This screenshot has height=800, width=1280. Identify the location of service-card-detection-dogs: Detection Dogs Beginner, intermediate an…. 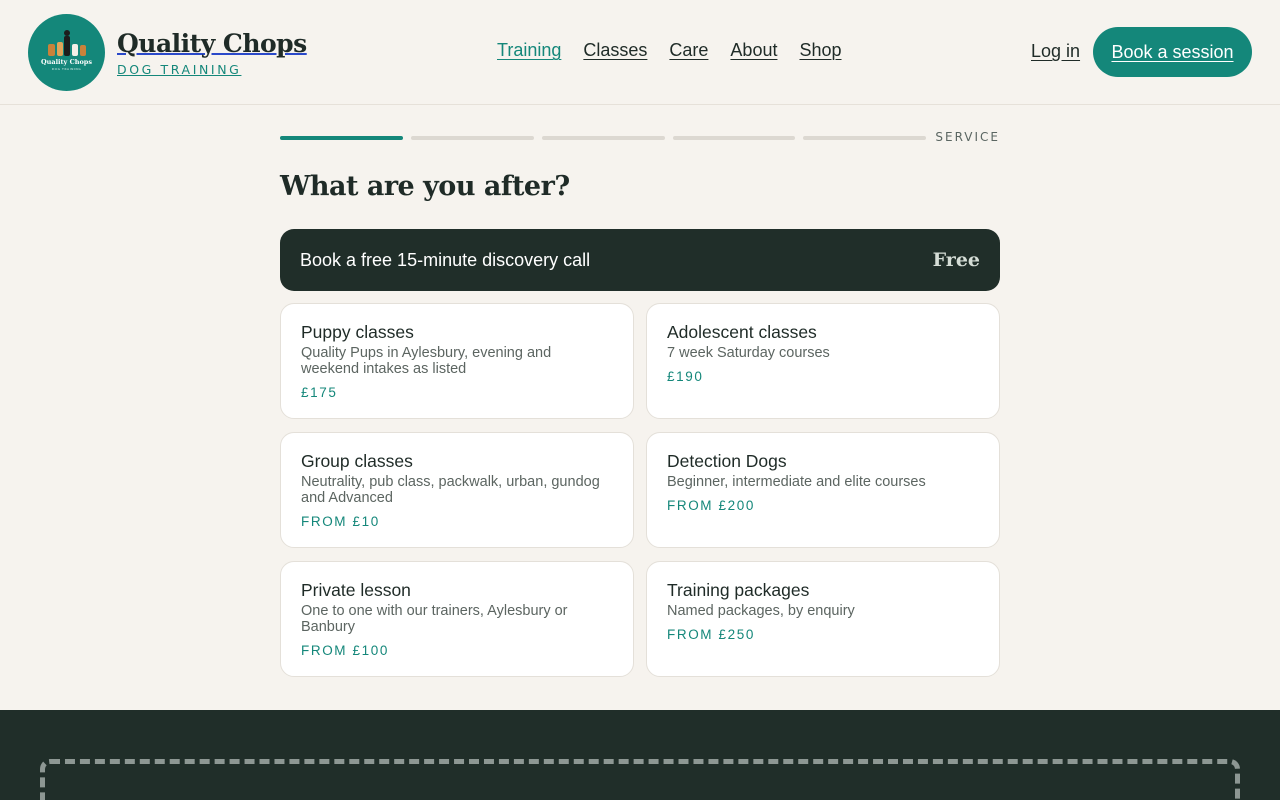
(823, 490).